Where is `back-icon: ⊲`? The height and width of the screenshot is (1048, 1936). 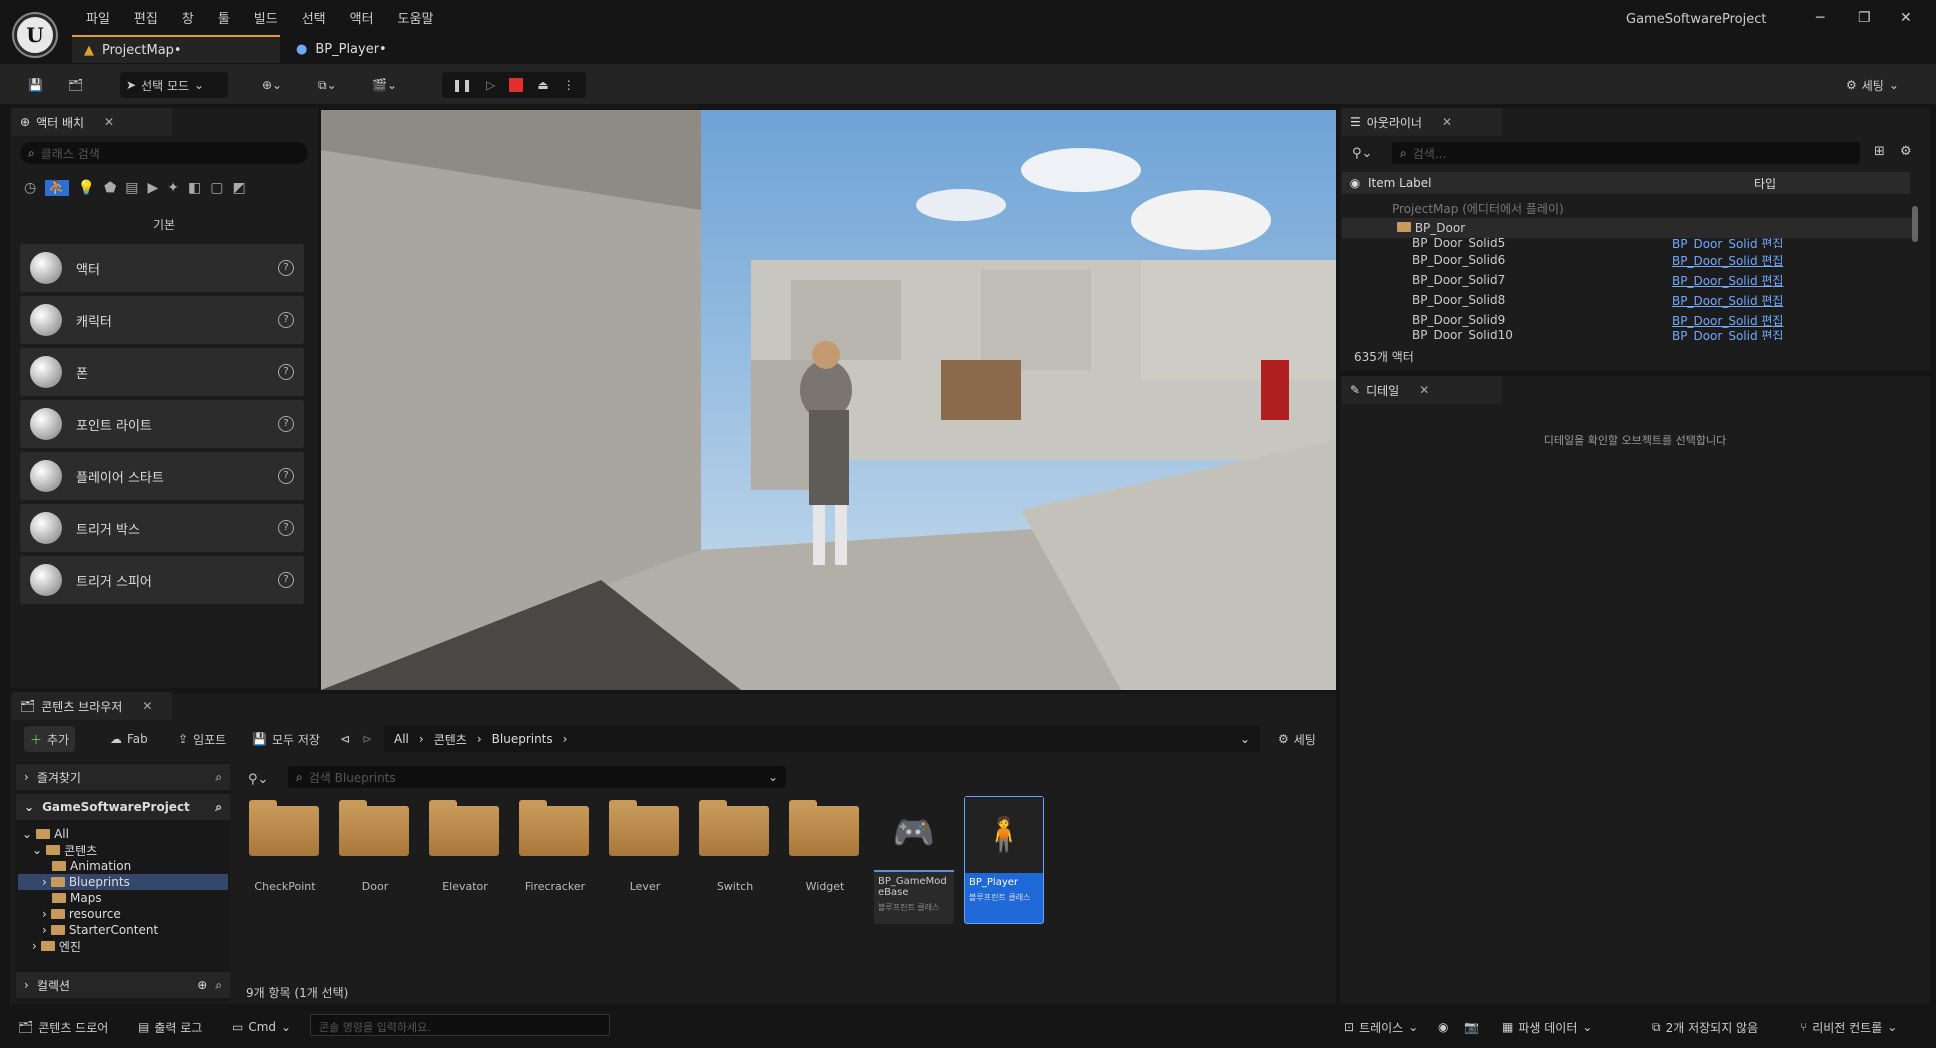
back-icon: ⊲ is located at coordinates (345, 739).